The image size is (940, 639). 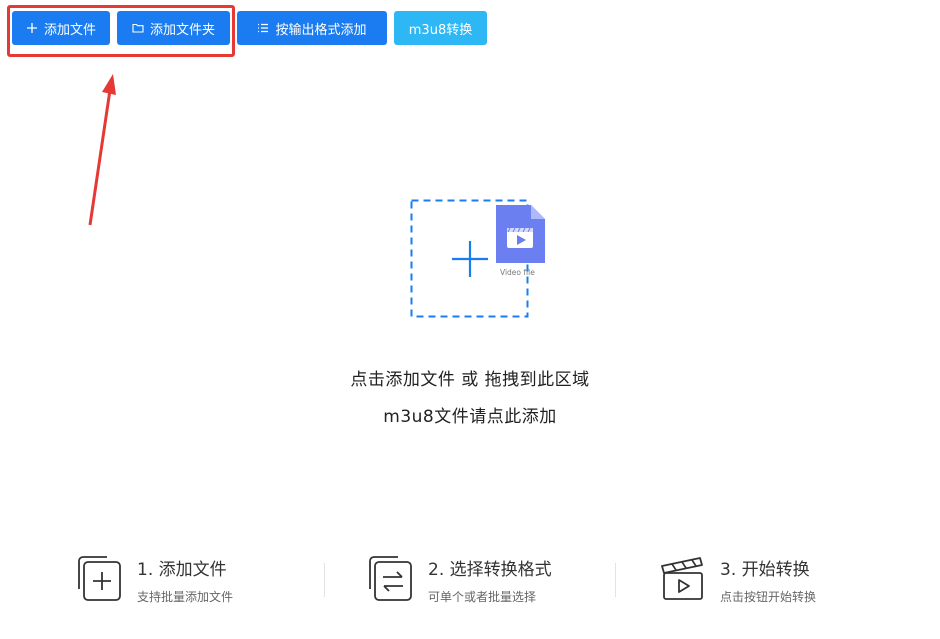 I want to click on step-start-convert: 3. 开始转换 点击按钮开始转换, so click(x=737, y=581).